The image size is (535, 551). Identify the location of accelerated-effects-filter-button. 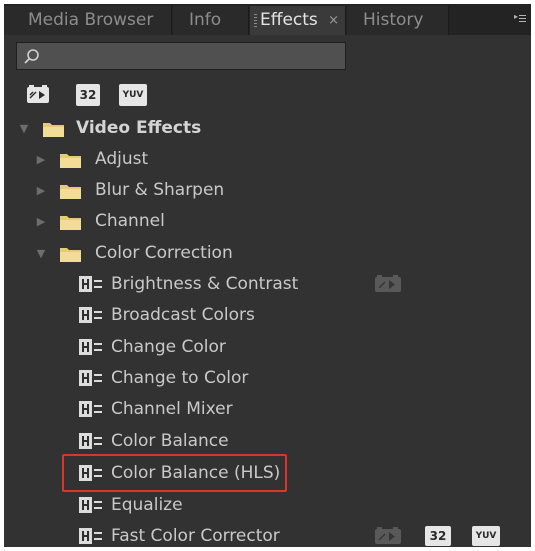
(38, 95).